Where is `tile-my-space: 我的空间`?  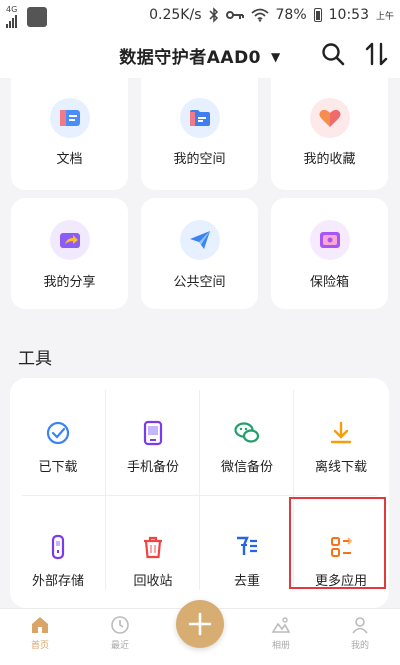 tile-my-space: 我的空间 is located at coordinates (199, 132).